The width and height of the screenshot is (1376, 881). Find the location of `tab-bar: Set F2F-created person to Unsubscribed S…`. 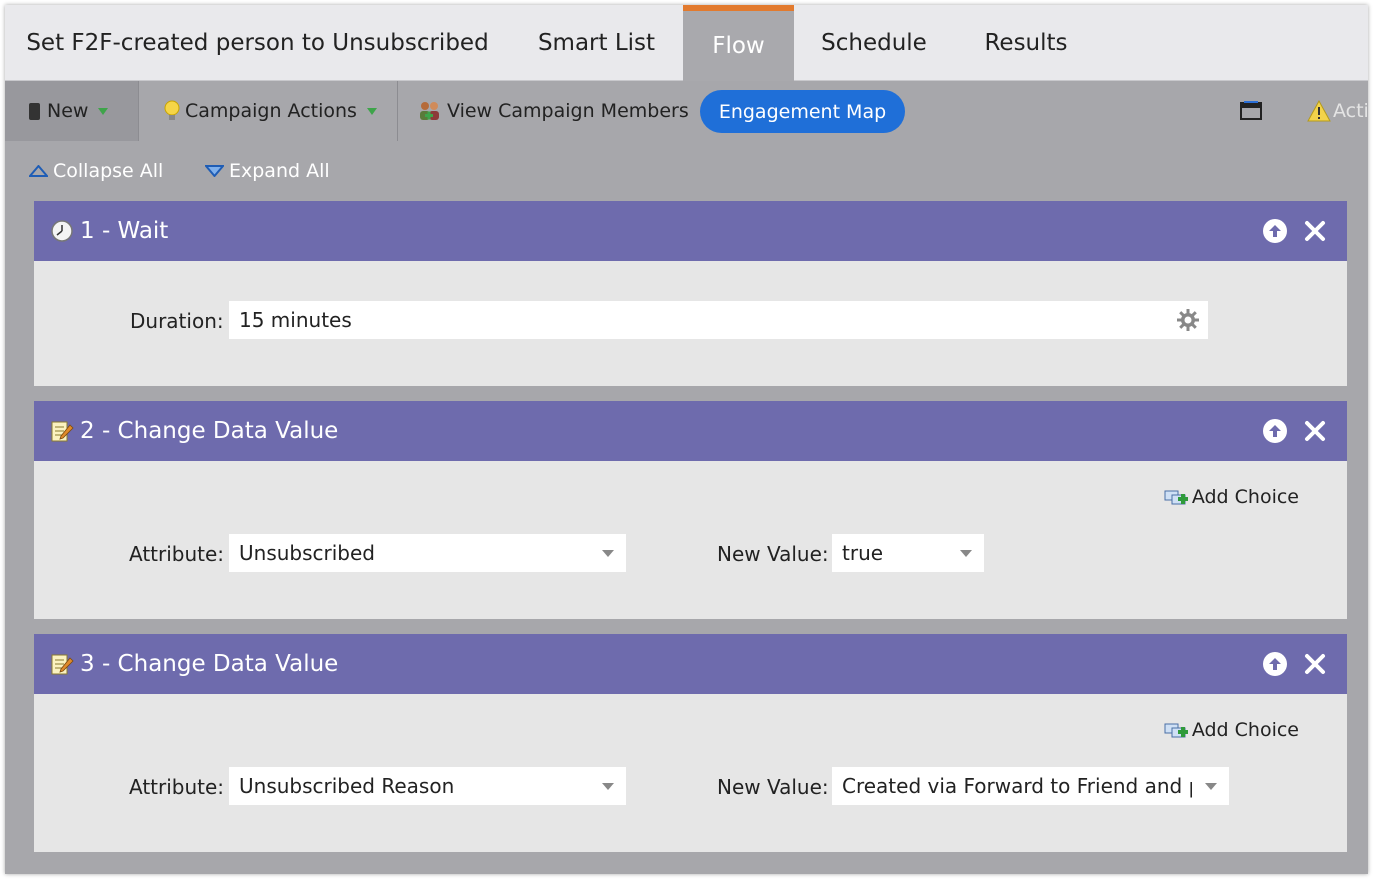

tab-bar: Set F2F-created person to Unsubscribed S… is located at coordinates (686, 43).